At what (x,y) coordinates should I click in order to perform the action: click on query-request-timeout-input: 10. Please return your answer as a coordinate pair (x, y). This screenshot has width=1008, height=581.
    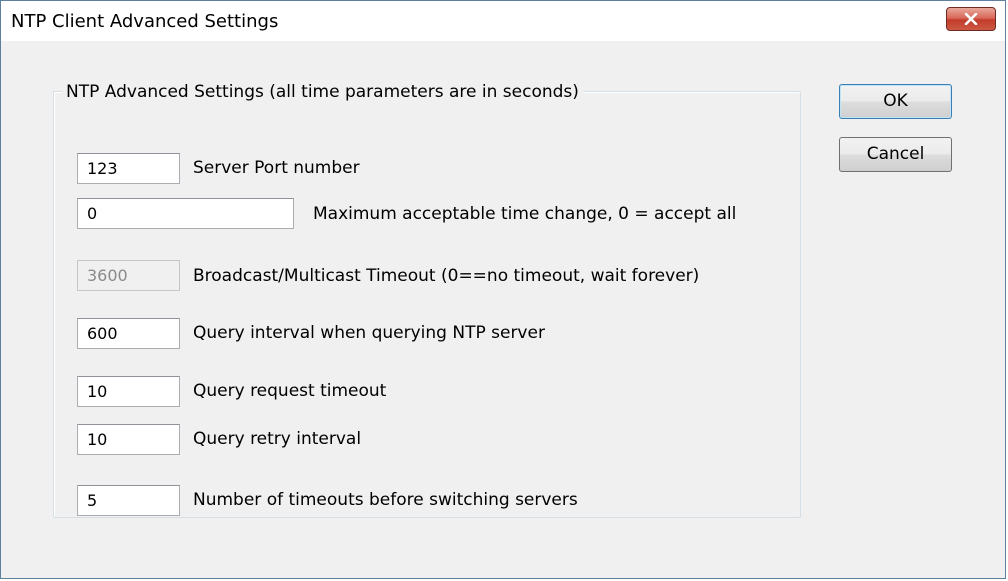
    Looking at the image, I should click on (128, 391).